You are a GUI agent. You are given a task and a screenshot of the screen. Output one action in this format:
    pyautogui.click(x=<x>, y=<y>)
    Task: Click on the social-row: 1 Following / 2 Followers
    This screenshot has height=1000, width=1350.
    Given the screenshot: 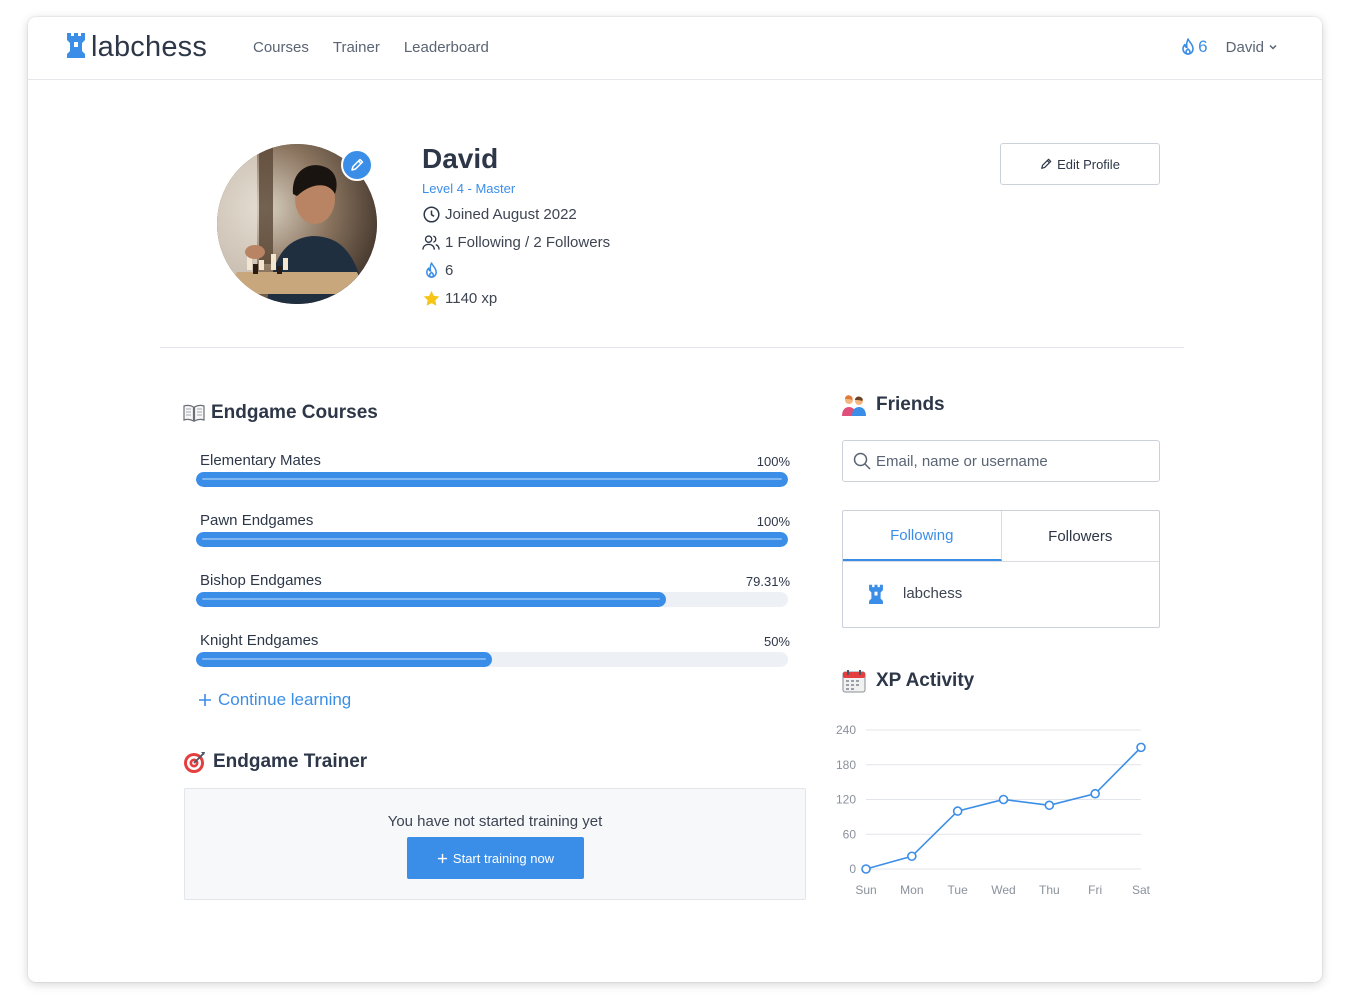 What is the action you would take?
    pyautogui.click(x=516, y=242)
    